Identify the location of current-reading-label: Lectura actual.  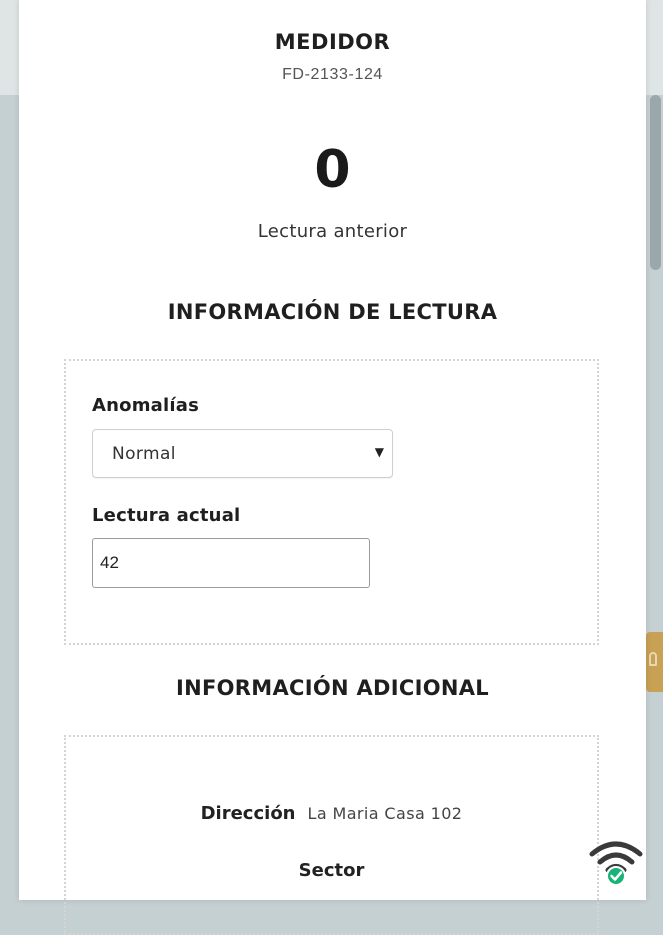
(166, 515).